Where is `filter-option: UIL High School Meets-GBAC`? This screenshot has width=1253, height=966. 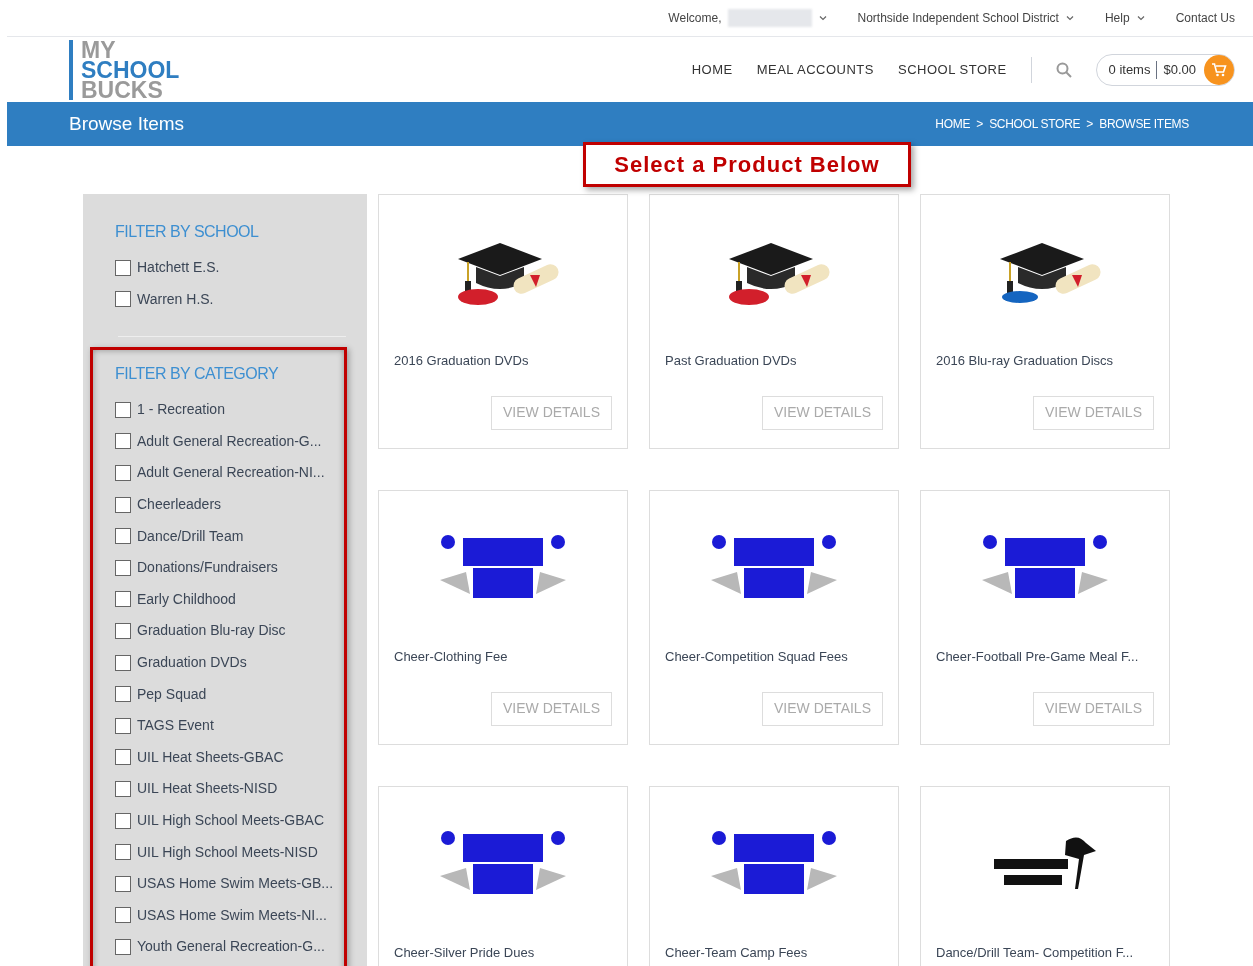 filter-option: UIL High School Meets-GBAC is located at coordinates (229, 820).